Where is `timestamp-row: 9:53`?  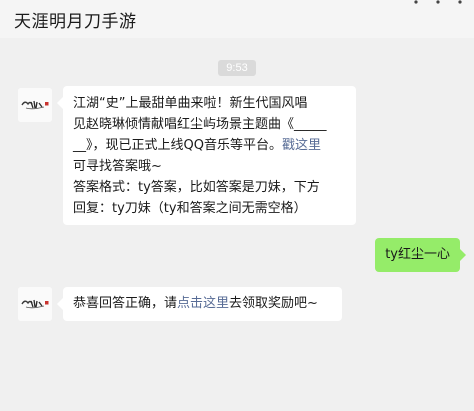
timestamp-row: 9:53 is located at coordinates (237, 66).